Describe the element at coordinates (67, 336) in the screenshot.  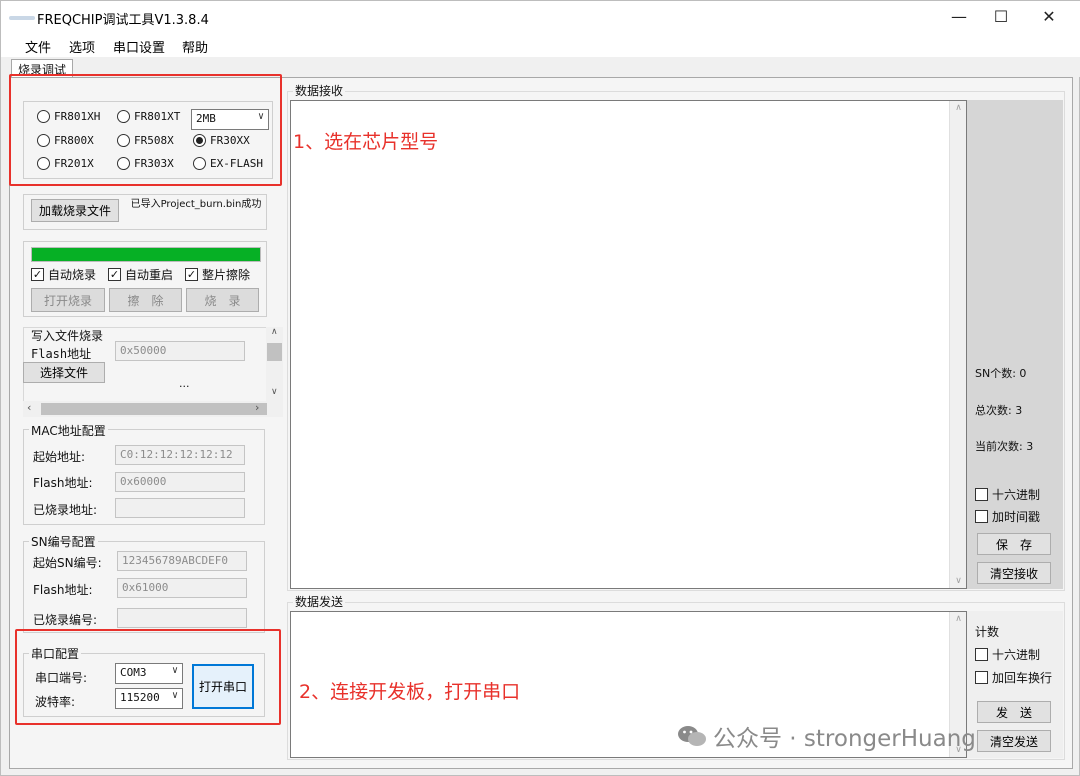
I see `write-file-title: 写入文件烧录` at that location.